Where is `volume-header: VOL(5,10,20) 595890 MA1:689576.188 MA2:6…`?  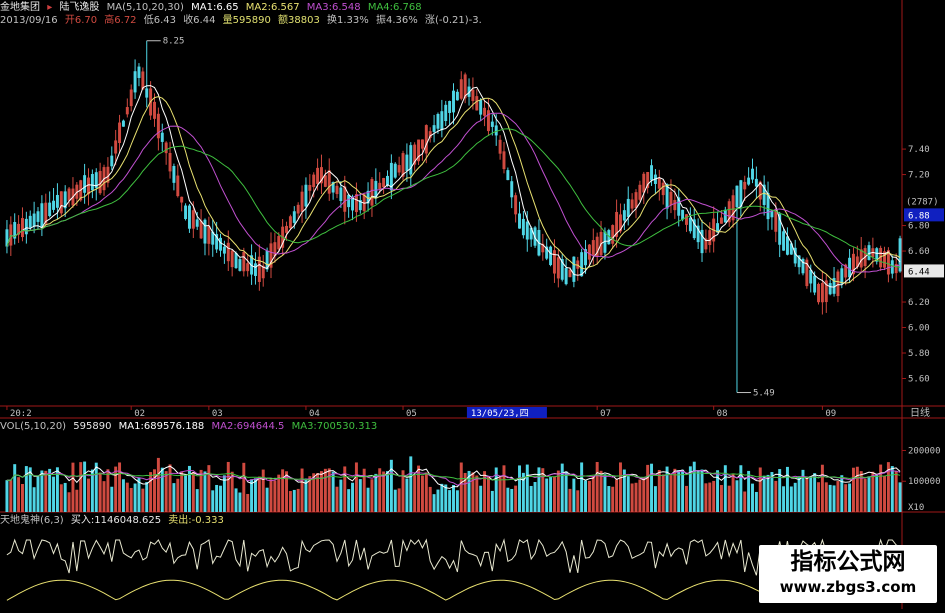
volume-header: VOL(5,10,20) 595890 MA1:689576.188 MA2:6… is located at coordinates (190, 426).